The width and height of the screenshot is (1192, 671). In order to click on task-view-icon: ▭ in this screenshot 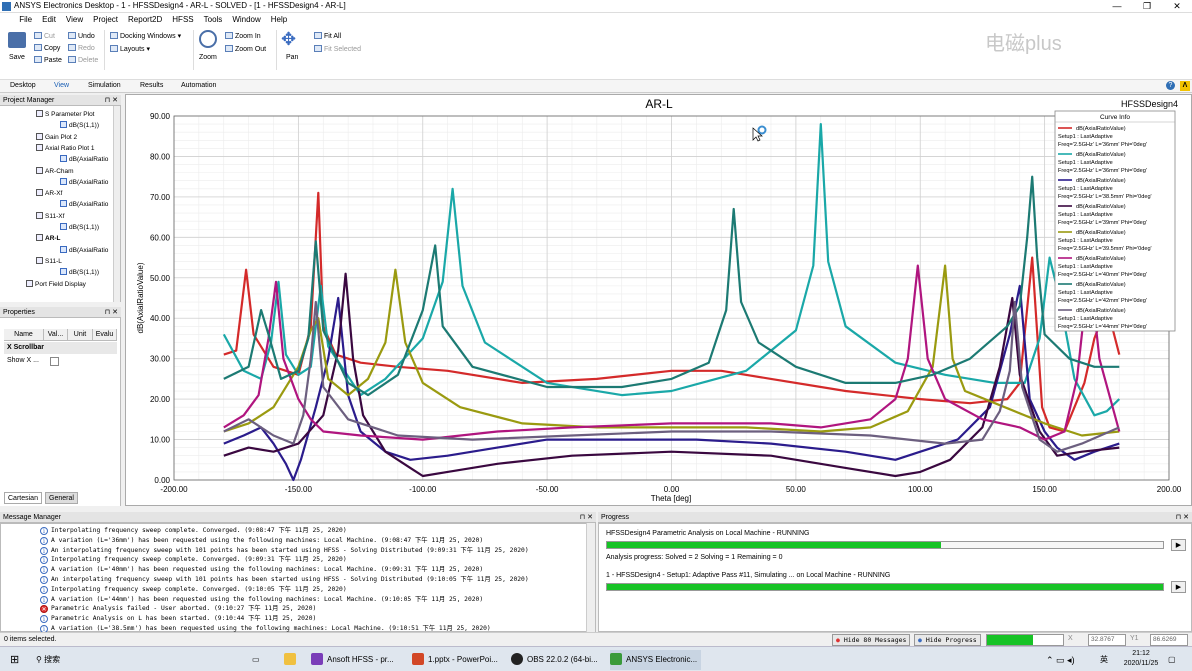, I will do `click(256, 660)`.